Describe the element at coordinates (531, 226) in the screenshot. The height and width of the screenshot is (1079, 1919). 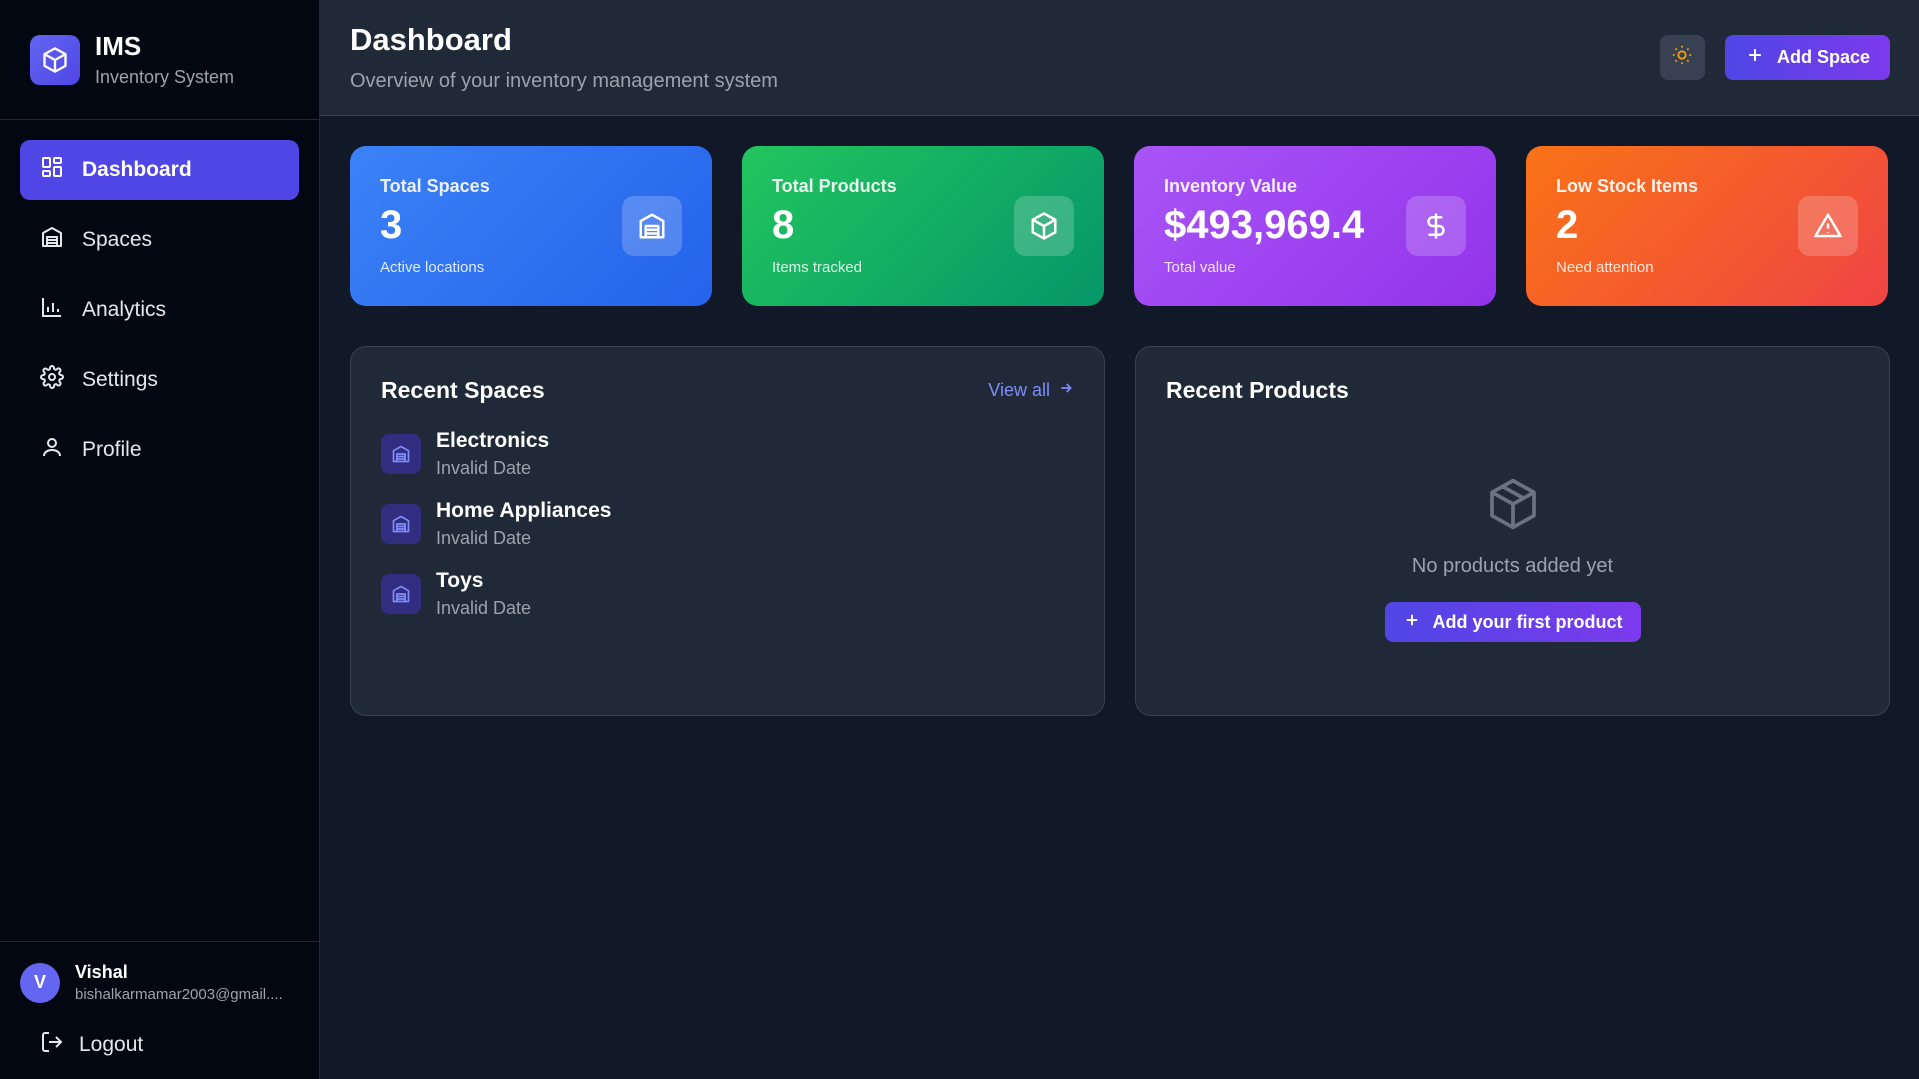
I see `stat-card-total-spaces: Total Spaces 3 Active locations` at that location.